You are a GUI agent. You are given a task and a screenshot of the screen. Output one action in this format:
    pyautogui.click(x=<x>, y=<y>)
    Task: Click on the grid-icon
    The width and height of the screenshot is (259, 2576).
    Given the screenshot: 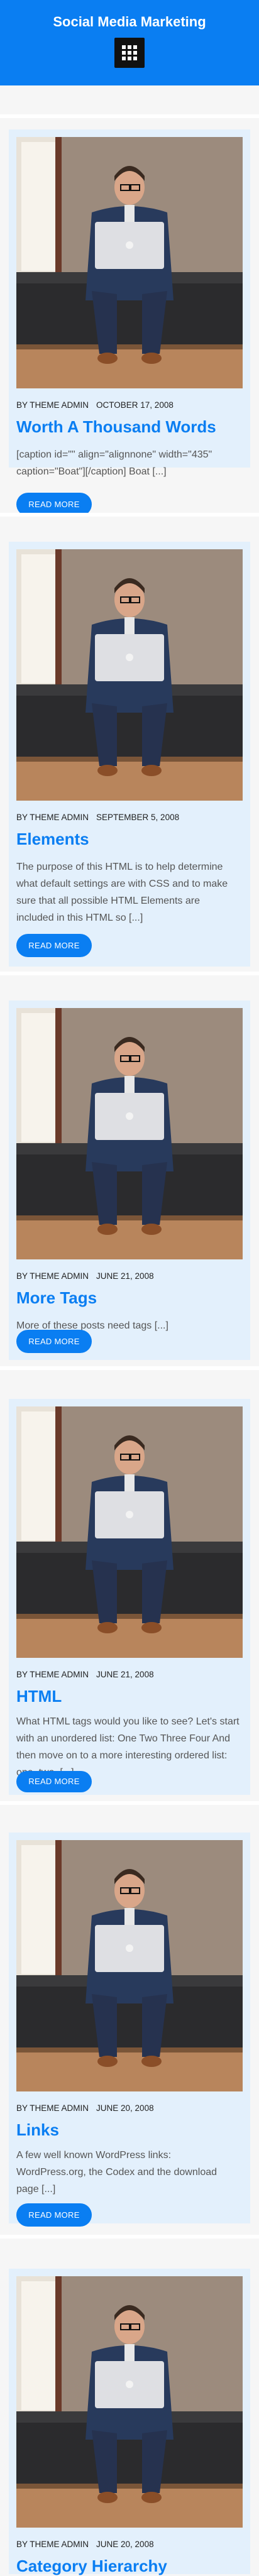 What is the action you would take?
    pyautogui.click(x=129, y=52)
    